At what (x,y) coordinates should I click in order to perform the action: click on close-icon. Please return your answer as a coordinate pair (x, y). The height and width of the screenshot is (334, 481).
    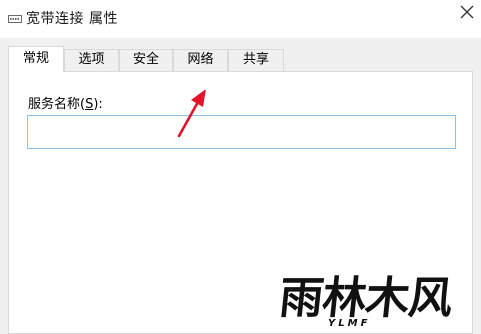
    Looking at the image, I should click on (467, 12).